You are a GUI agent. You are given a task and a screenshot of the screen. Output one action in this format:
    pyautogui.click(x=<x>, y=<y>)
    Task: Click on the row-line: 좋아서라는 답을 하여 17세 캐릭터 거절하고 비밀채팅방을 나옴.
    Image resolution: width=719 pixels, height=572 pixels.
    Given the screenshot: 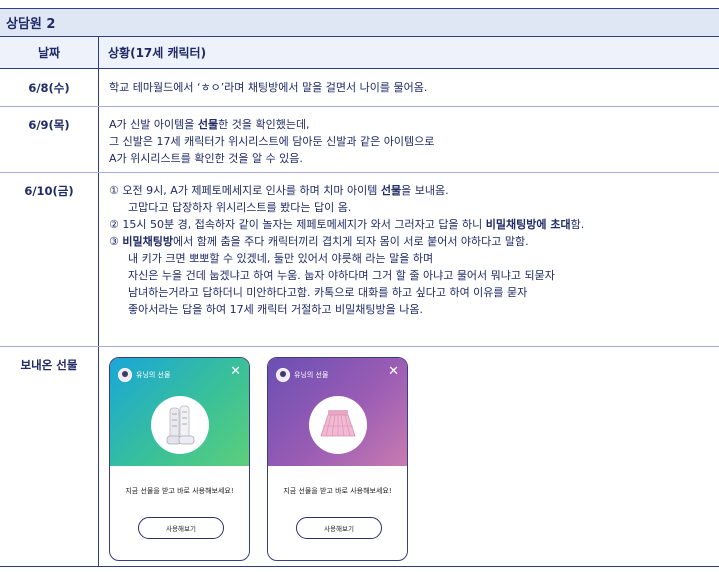 What is the action you would take?
    pyautogui.click(x=275, y=309)
    